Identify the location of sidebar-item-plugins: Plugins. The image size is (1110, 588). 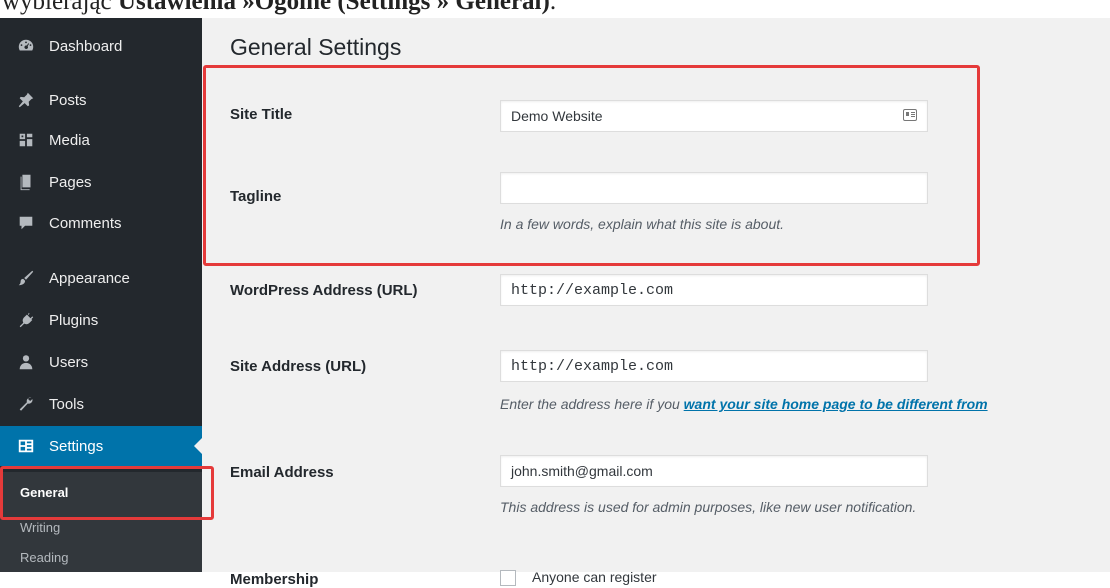
(101, 320).